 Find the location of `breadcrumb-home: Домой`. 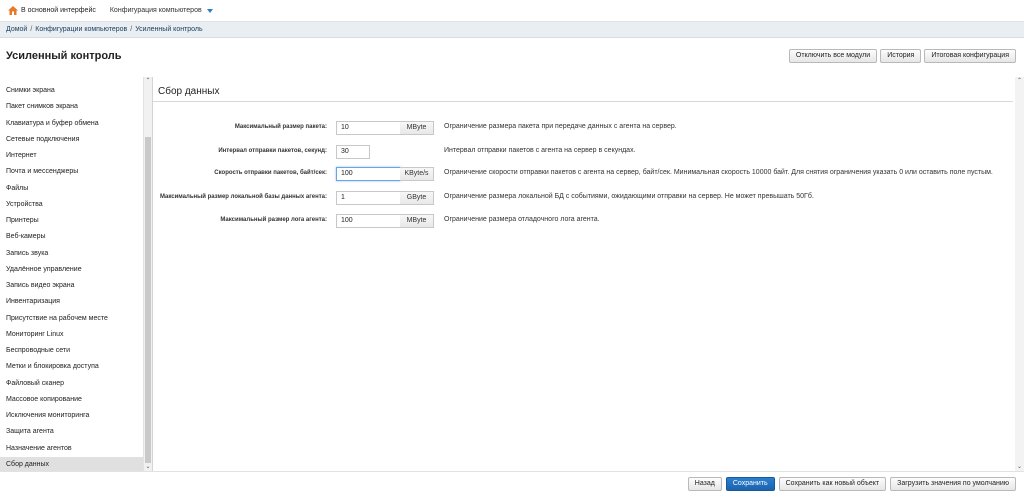

breadcrumb-home: Домой is located at coordinates (16, 29).